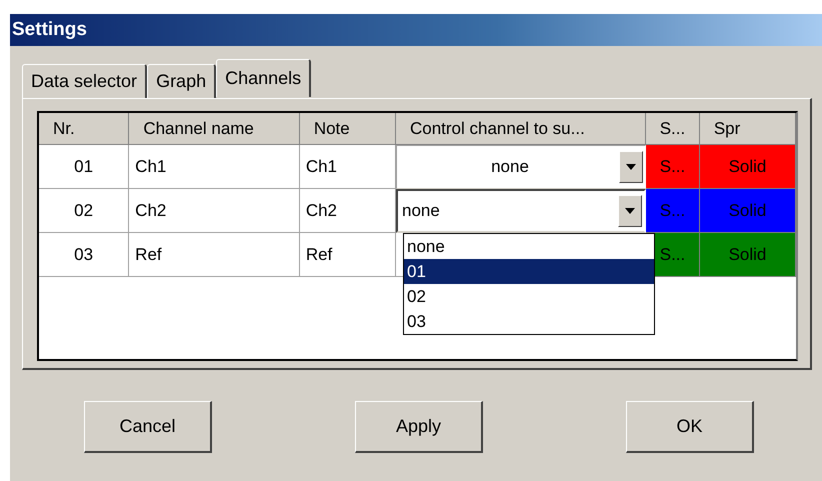  I want to click on dialog-button: Apply, so click(419, 427).